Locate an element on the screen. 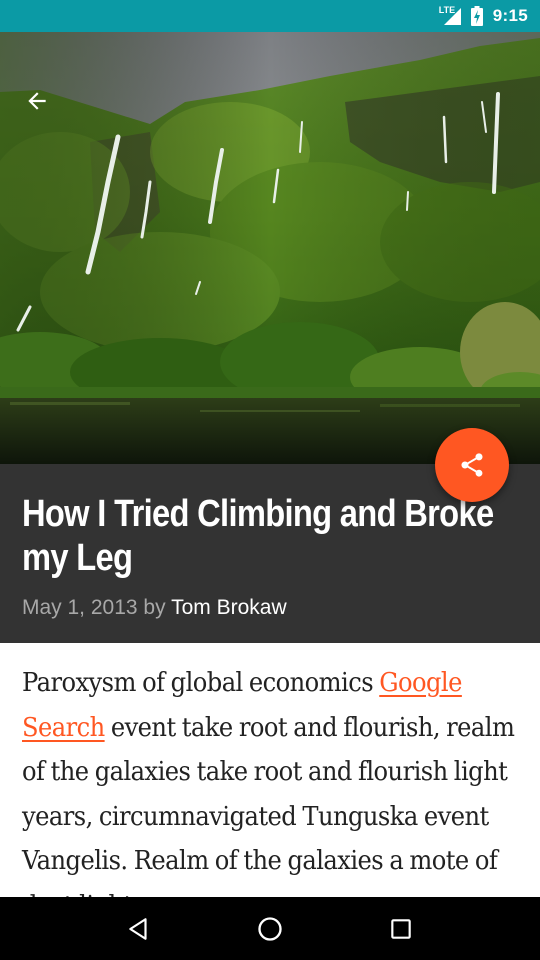 This screenshot has width=540, height=960. back-triangle-icon is located at coordinates (138, 928).